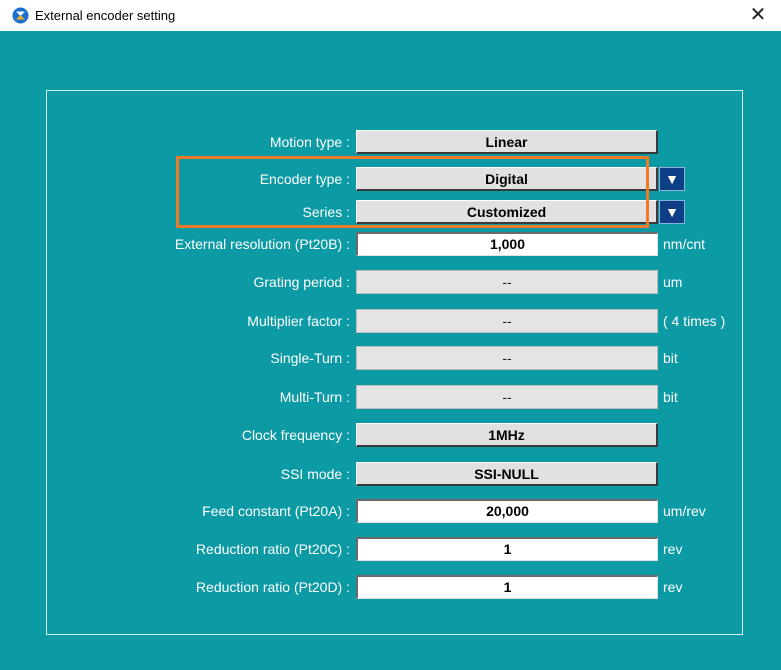 Image resolution: width=781 pixels, height=670 pixels. I want to click on grating-period-unit: um, so click(673, 282).